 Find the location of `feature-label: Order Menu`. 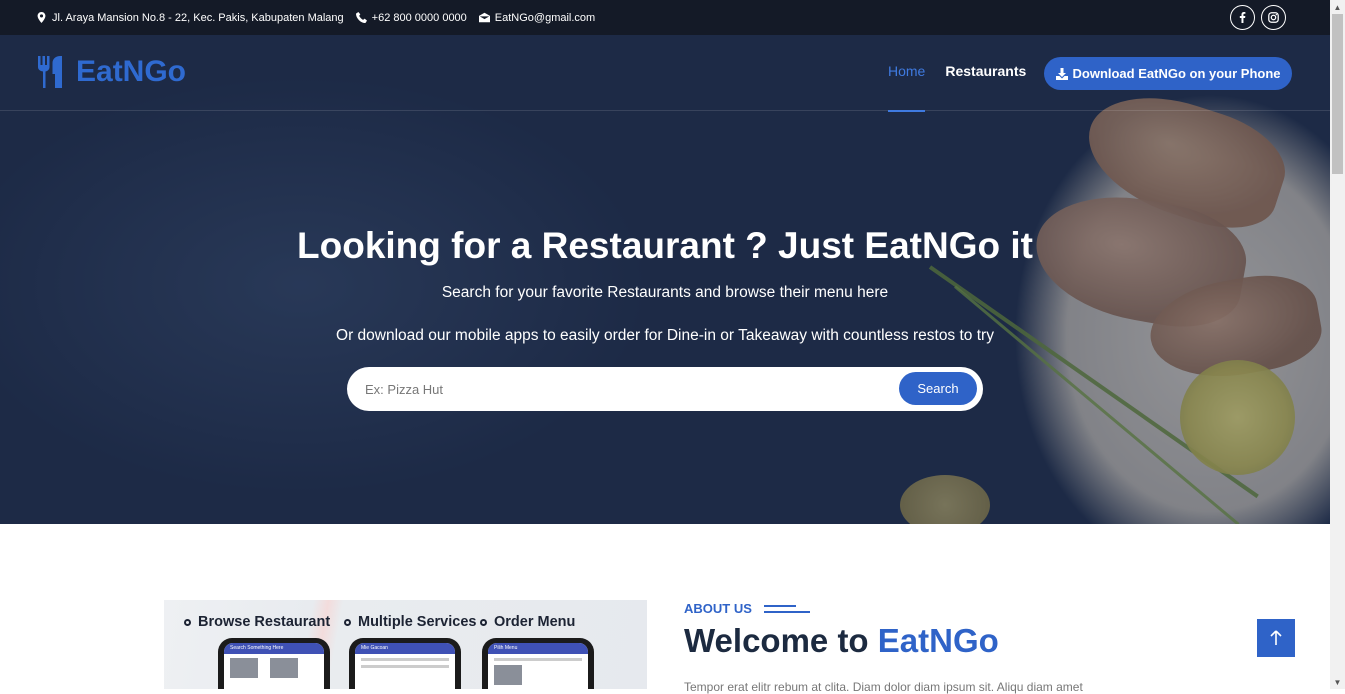

feature-label: Order Menu is located at coordinates (535, 622).